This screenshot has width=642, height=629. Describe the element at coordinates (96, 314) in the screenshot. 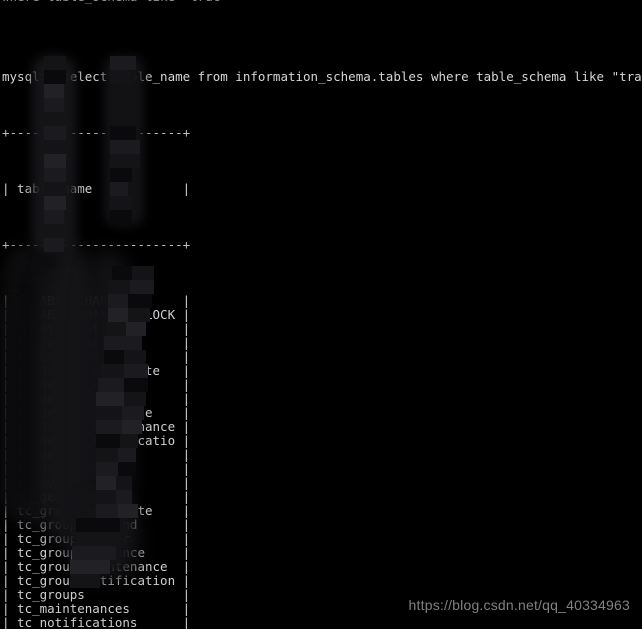

I see `table-row: | DATABASECHANGELOGLOCK |` at that location.